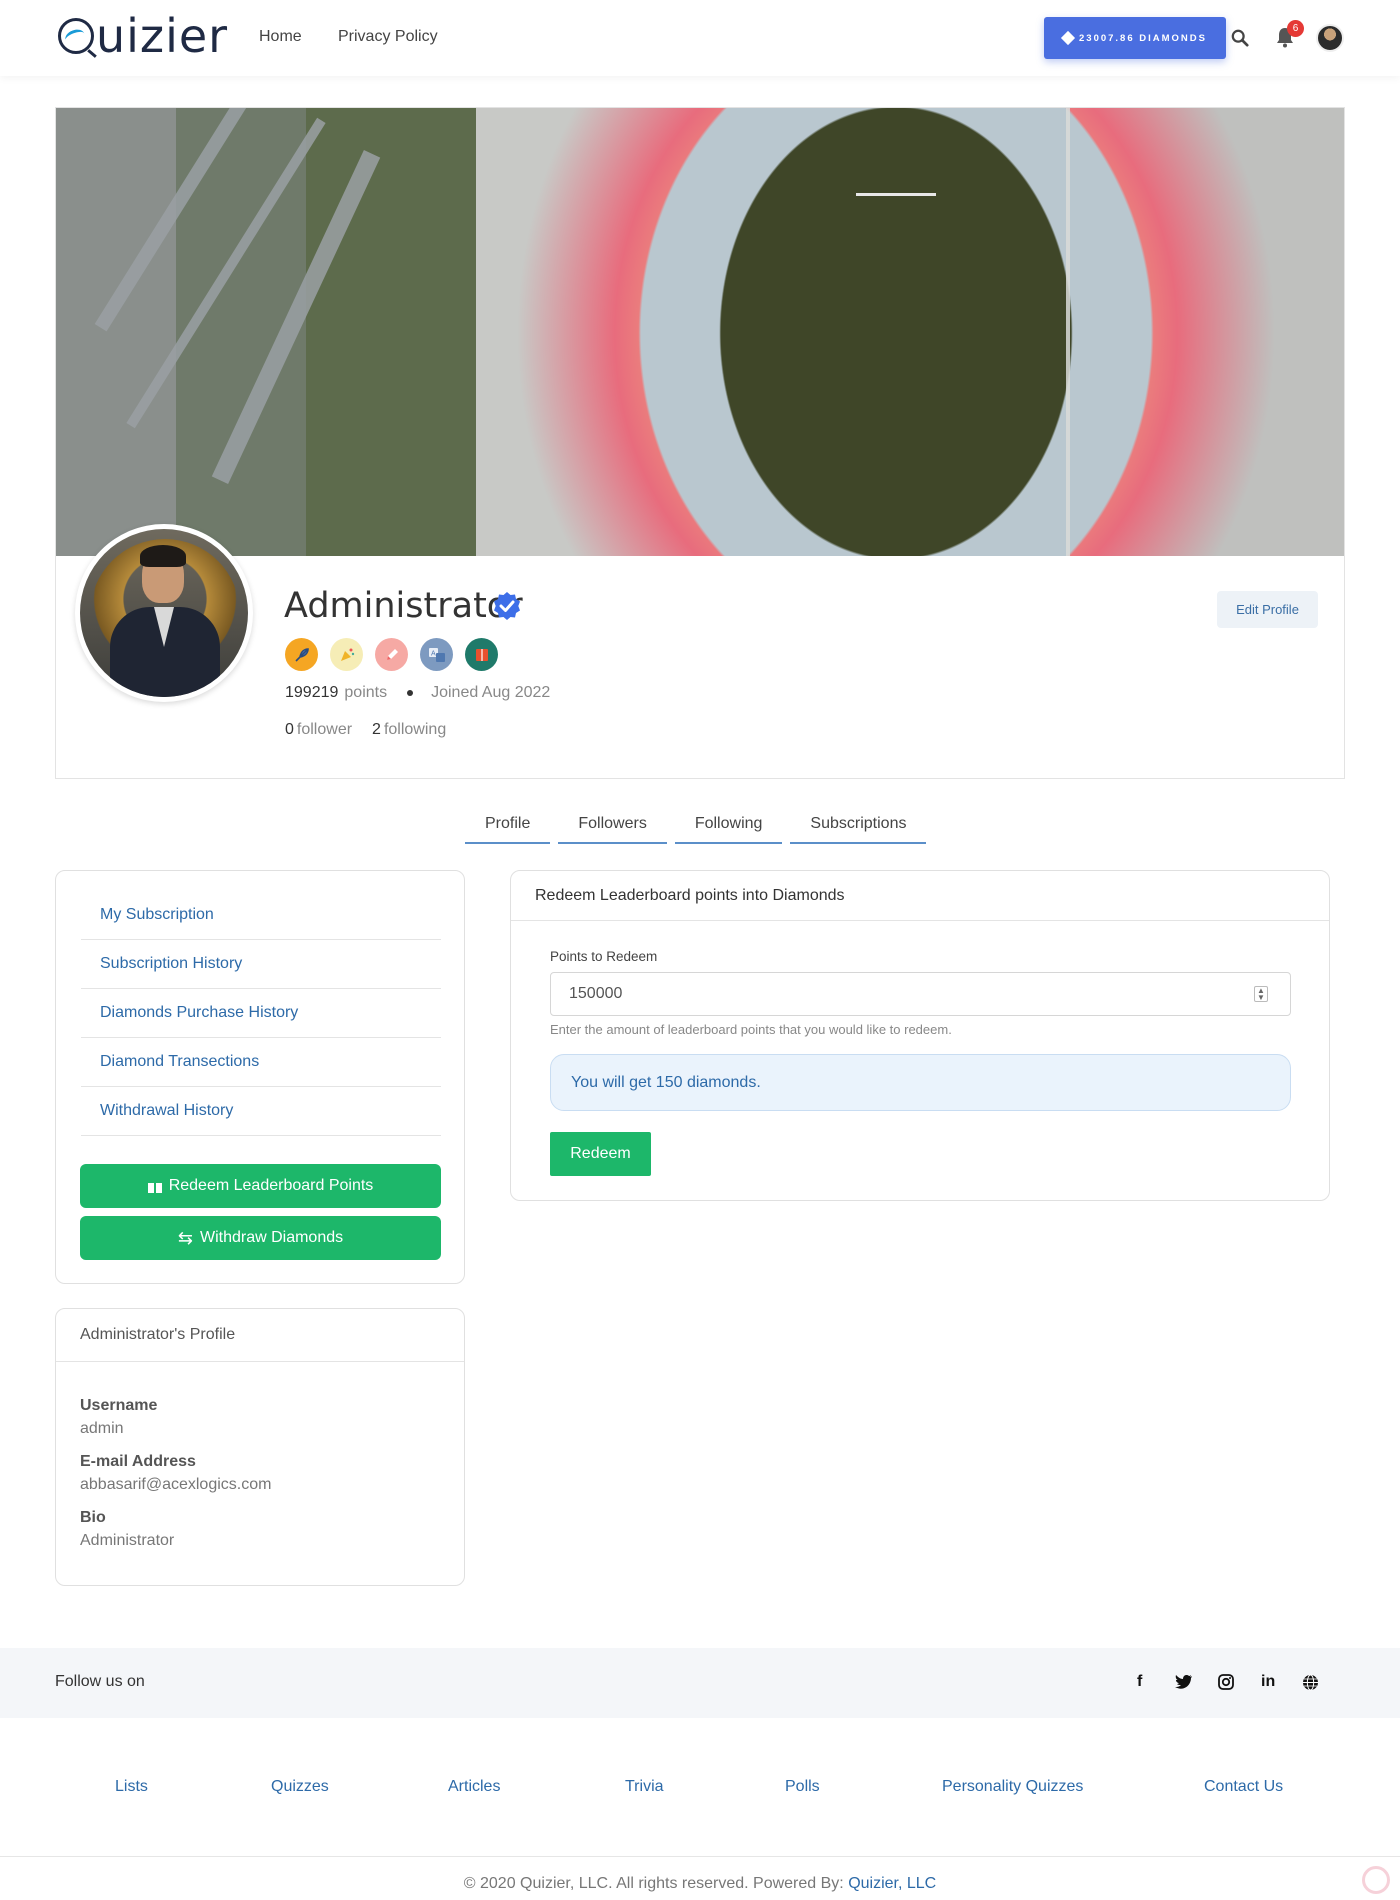  What do you see at coordinates (1143, 38) in the screenshot?
I see `diamonds-balance-label: 23007.86 DIAMONDS` at bounding box center [1143, 38].